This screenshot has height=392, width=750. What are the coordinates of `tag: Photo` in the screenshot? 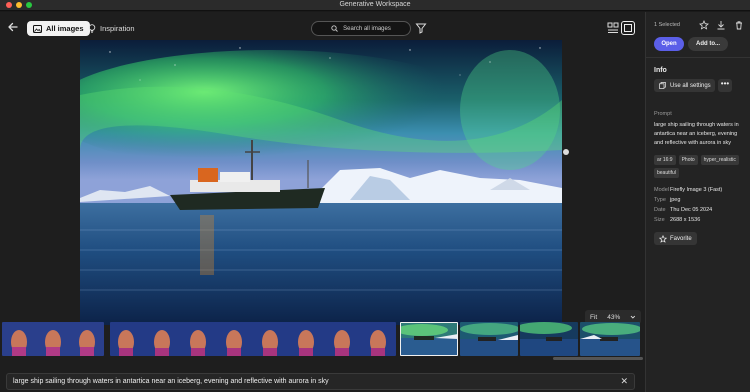 It's located at (688, 160).